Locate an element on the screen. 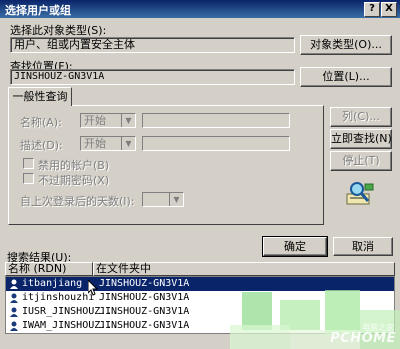 The height and width of the screenshot is (349, 400). object-type-field: 用户、组或内置安全主体 is located at coordinates (152, 45).